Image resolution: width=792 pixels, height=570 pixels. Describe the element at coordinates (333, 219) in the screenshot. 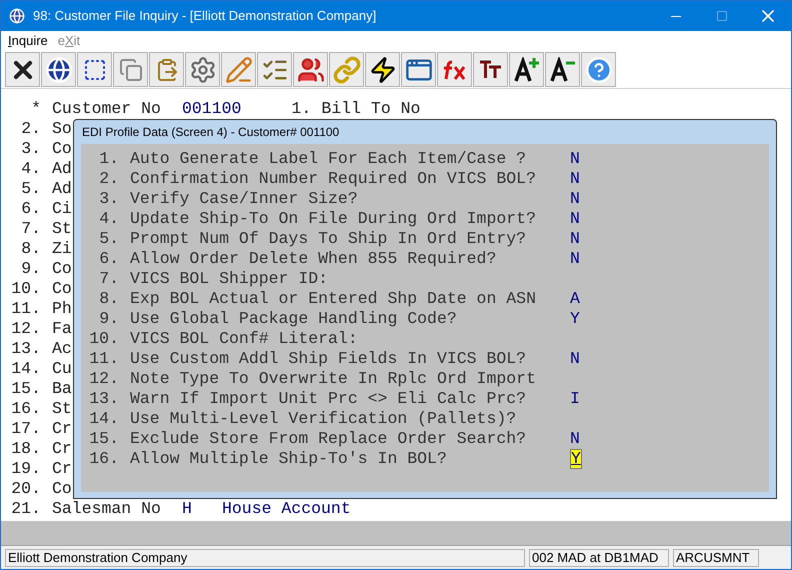

I see `option-label: Update Ship-To On File During Ord Import?` at that location.